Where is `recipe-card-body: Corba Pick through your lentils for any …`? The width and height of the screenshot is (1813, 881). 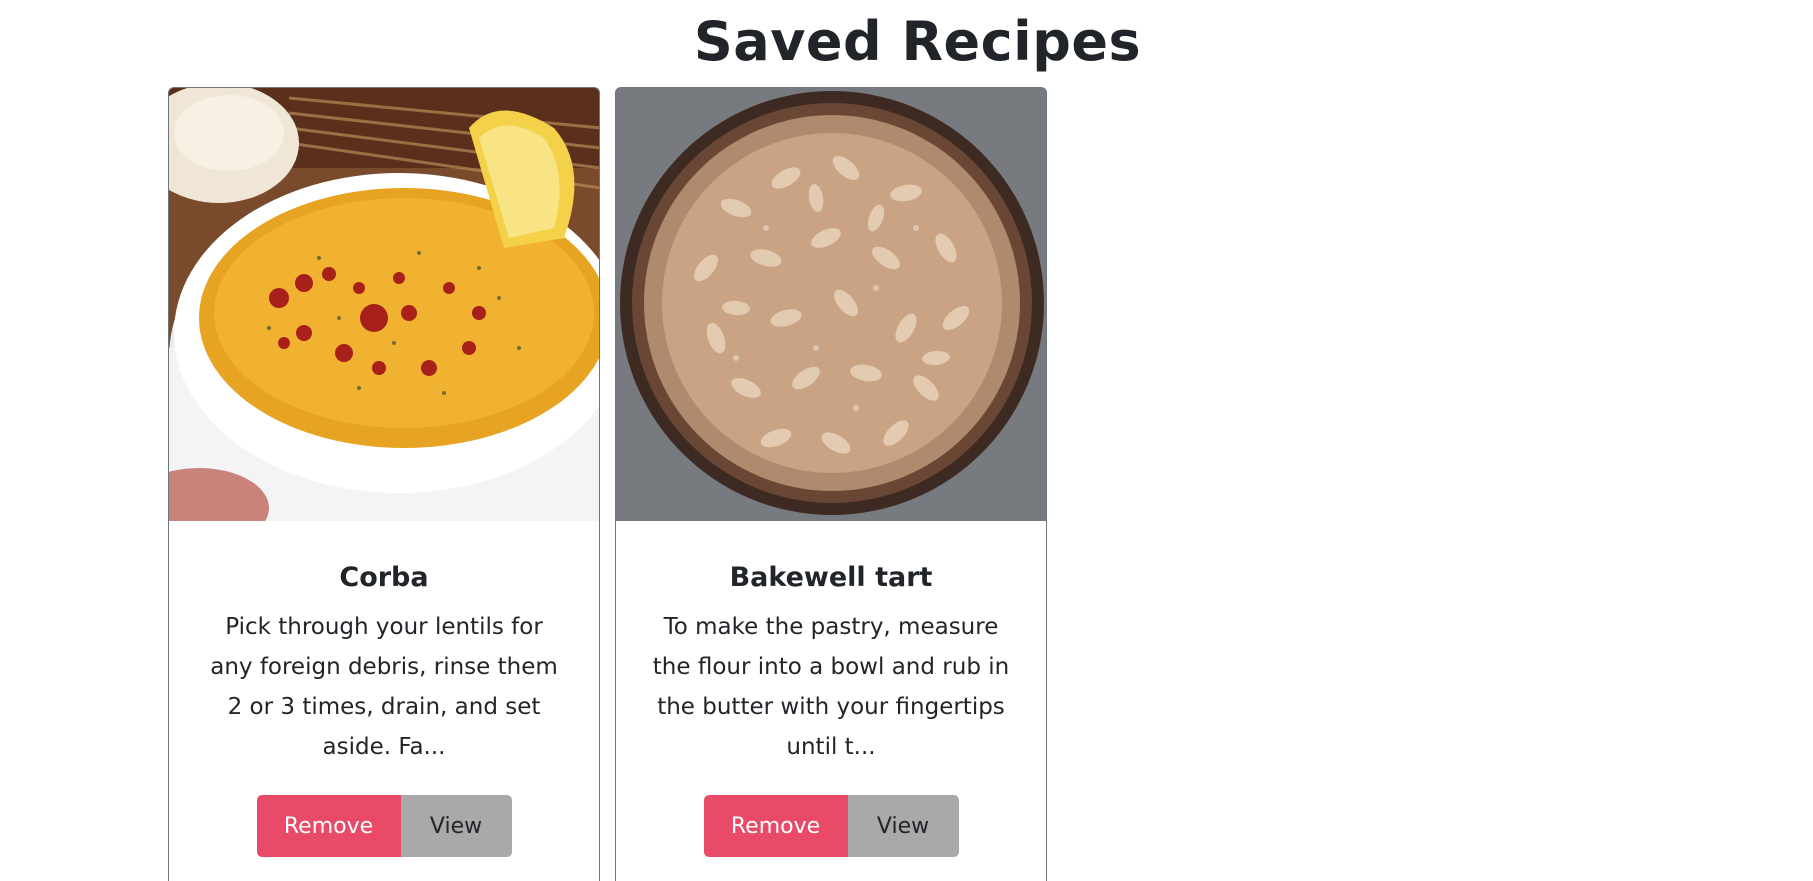
recipe-card-body: Corba Pick through your lentils for any … is located at coordinates (384, 709).